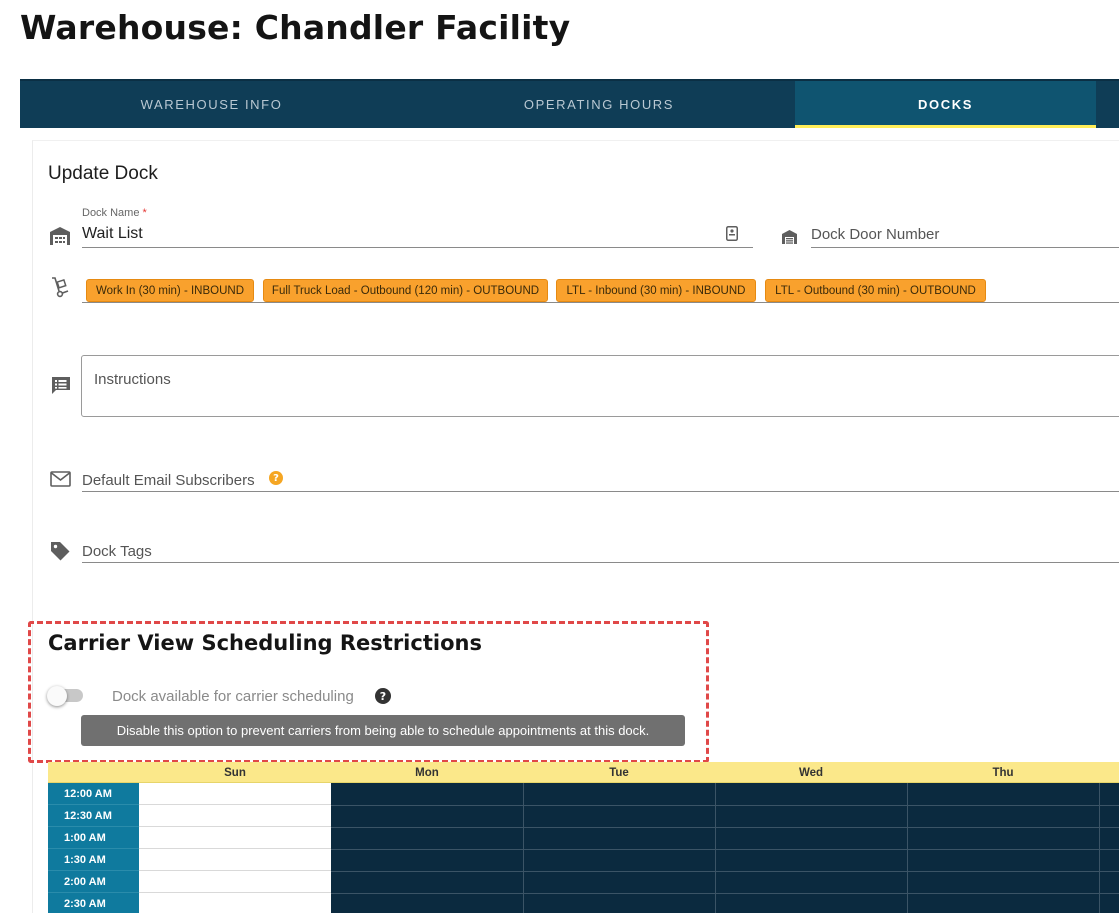 This screenshot has height=913, width=1119. What do you see at coordinates (276, 478) in the screenshot?
I see `email-help-icon: ?` at bounding box center [276, 478].